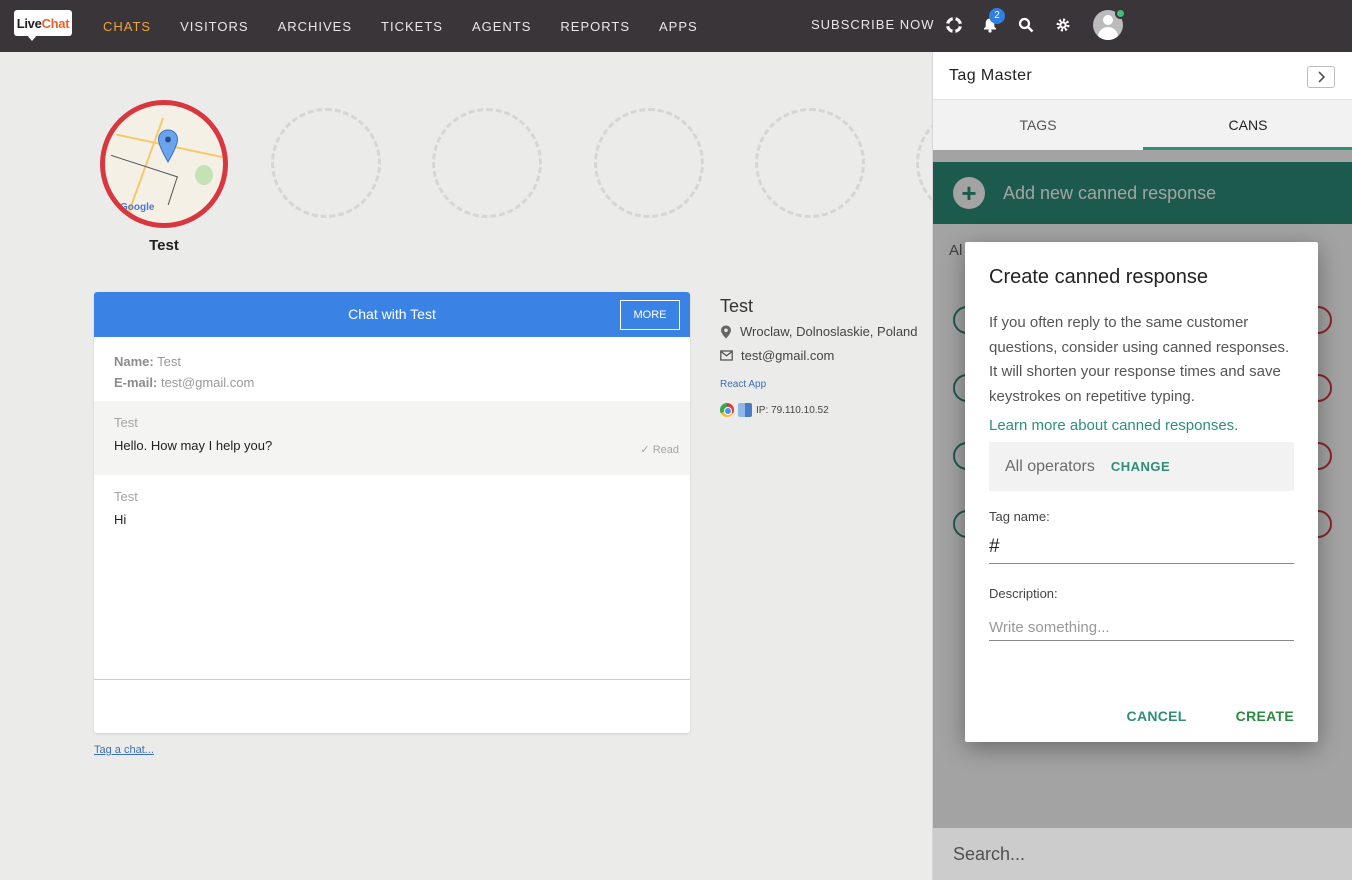  I want to click on more-button: MORE, so click(650, 315).